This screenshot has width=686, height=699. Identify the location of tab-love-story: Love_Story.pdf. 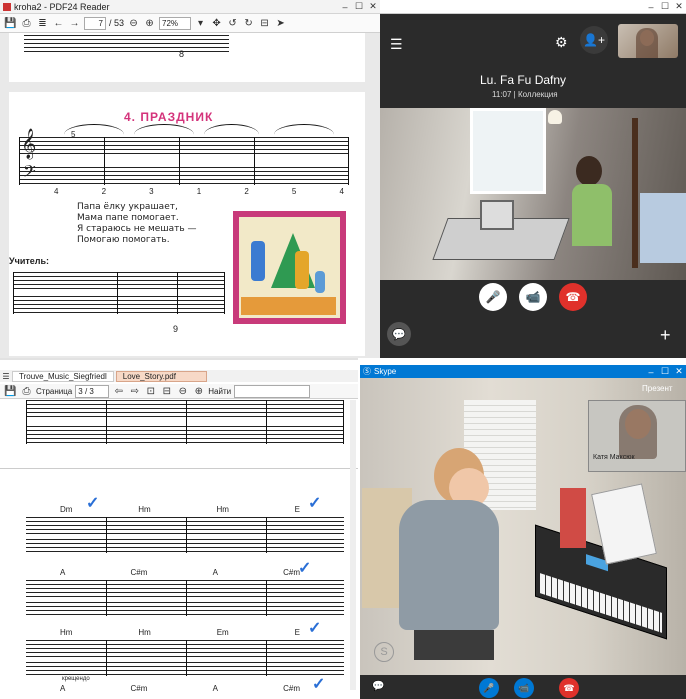
(161, 376).